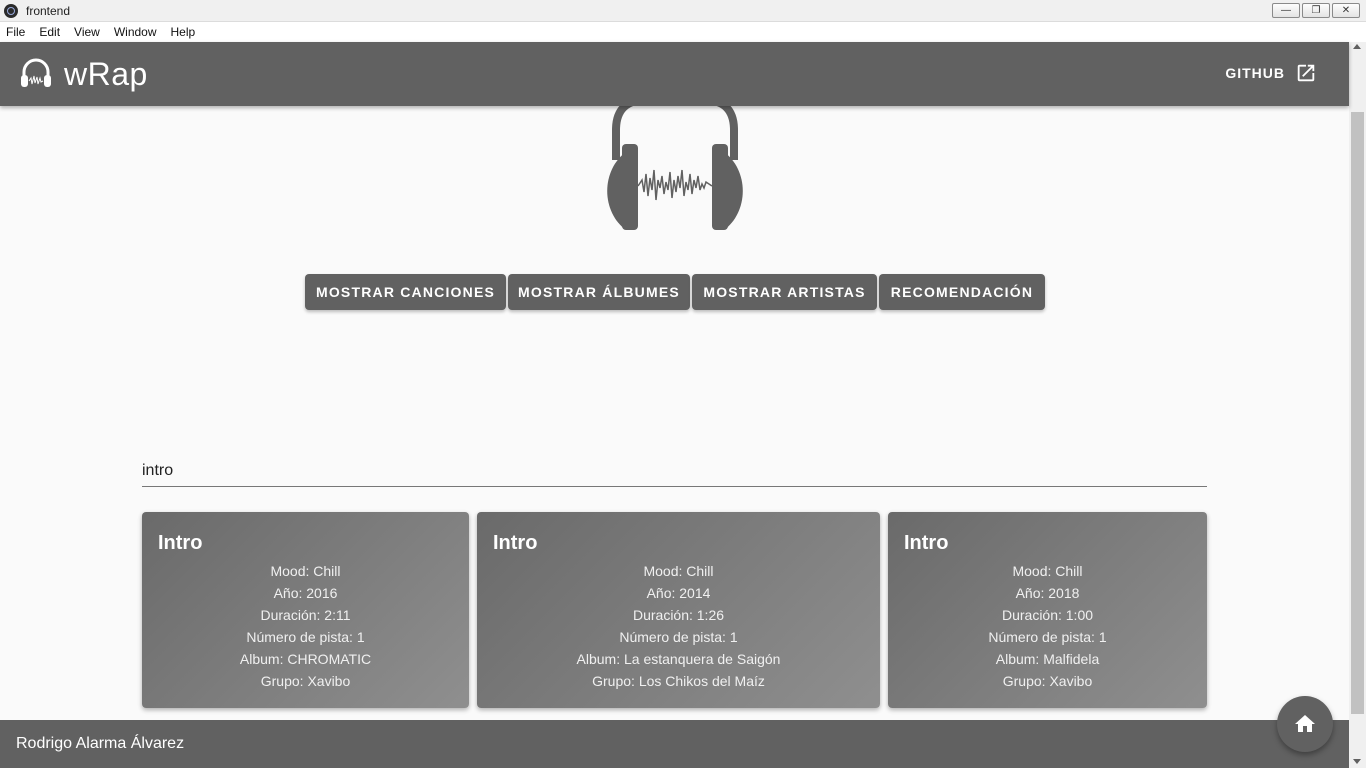 The image size is (1366, 768). Describe the element at coordinates (678, 615) in the screenshot. I see `song-duration: Duración: 1:26` at that location.